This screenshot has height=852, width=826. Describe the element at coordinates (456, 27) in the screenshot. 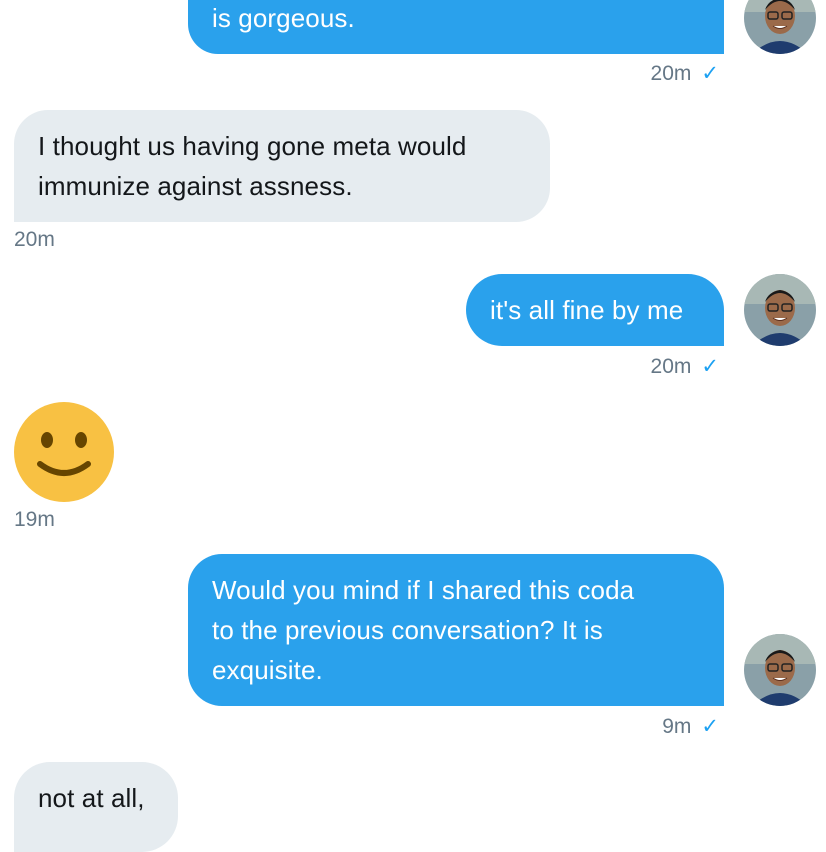

I see `message-bubble-outgoing: is gorgeous.` at that location.